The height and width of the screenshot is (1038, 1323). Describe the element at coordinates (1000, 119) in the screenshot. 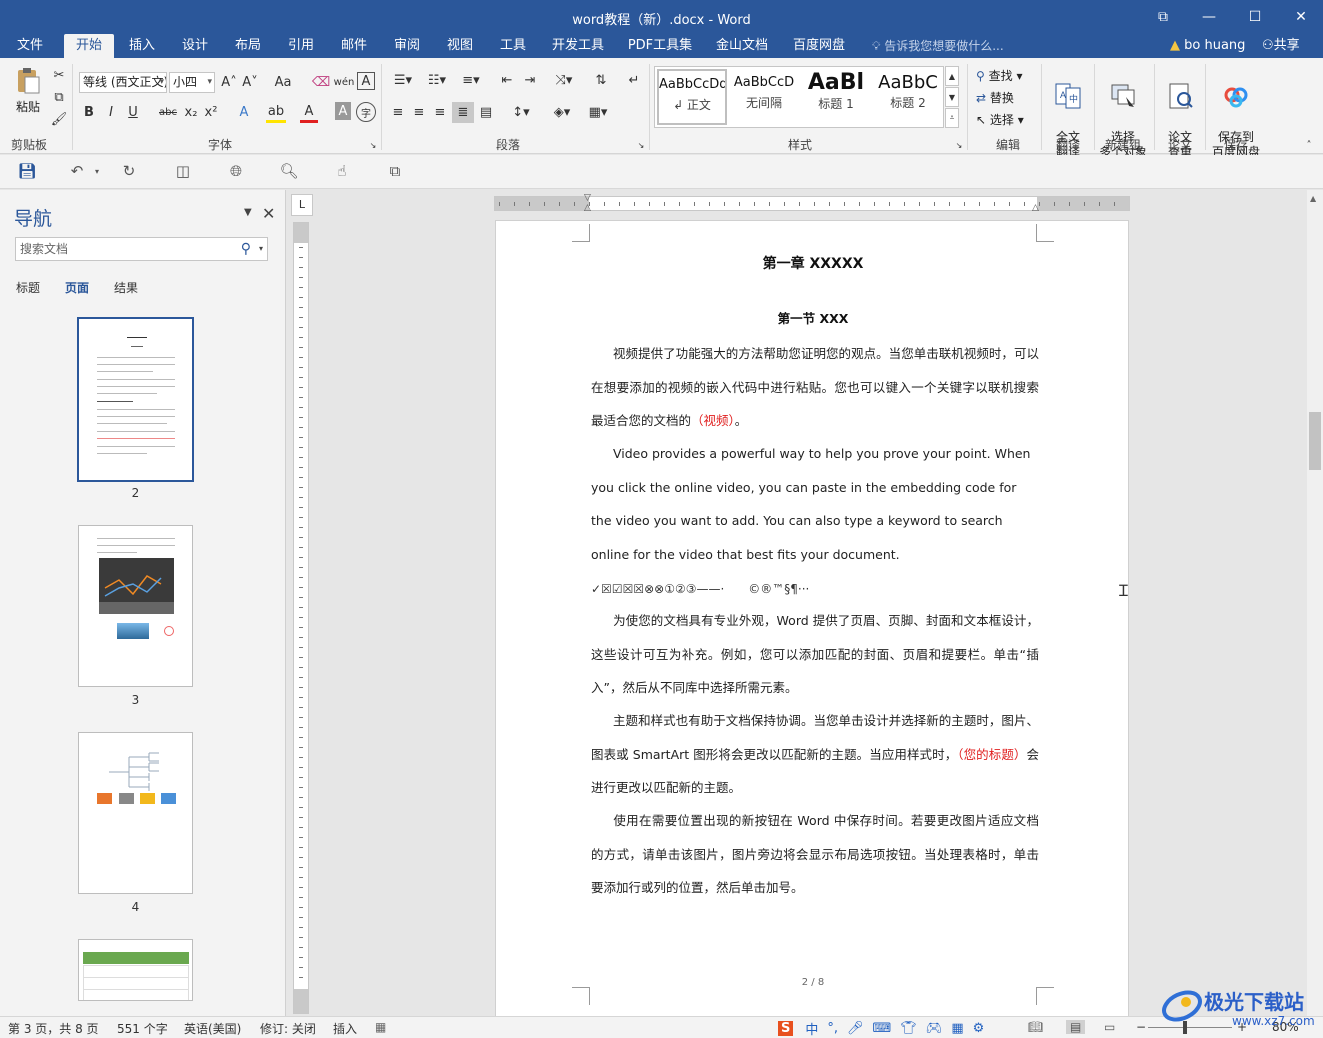

I see `select-button: ↖ 选择 ▾` at that location.